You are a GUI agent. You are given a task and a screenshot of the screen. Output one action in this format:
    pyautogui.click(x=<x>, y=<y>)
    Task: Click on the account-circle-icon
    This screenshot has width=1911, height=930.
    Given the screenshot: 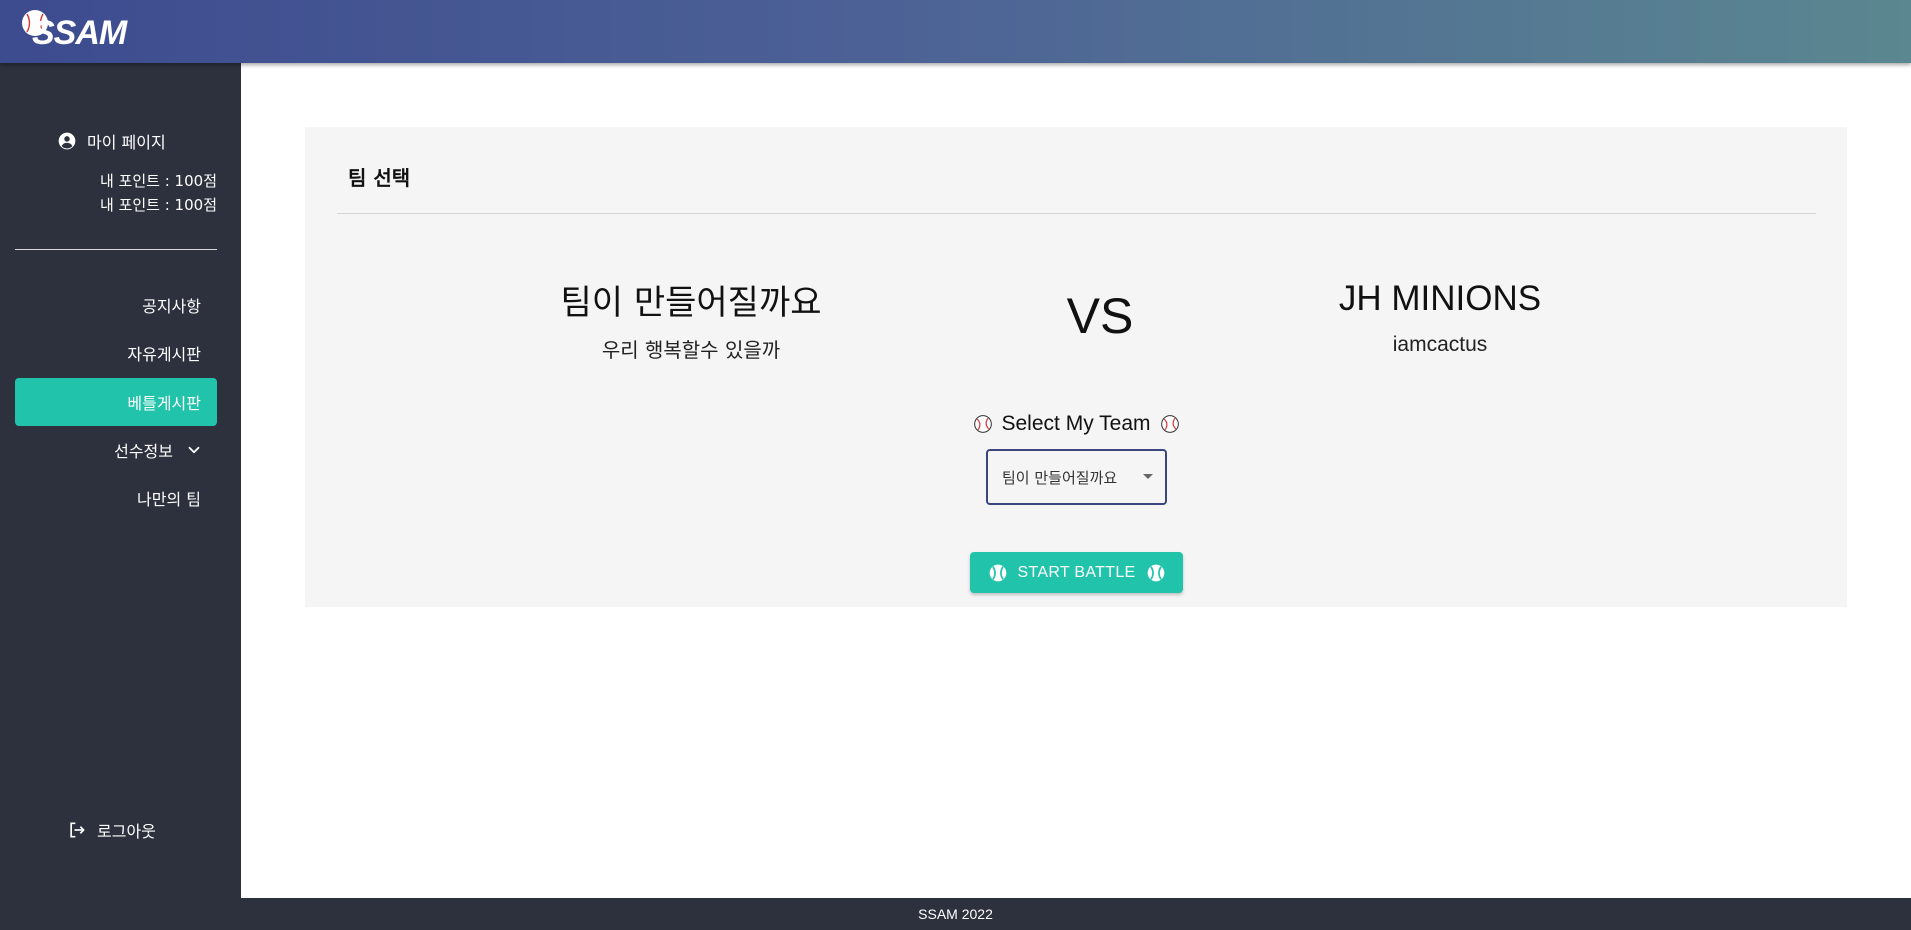 What is the action you would take?
    pyautogui.click(x=67, y=141)
    